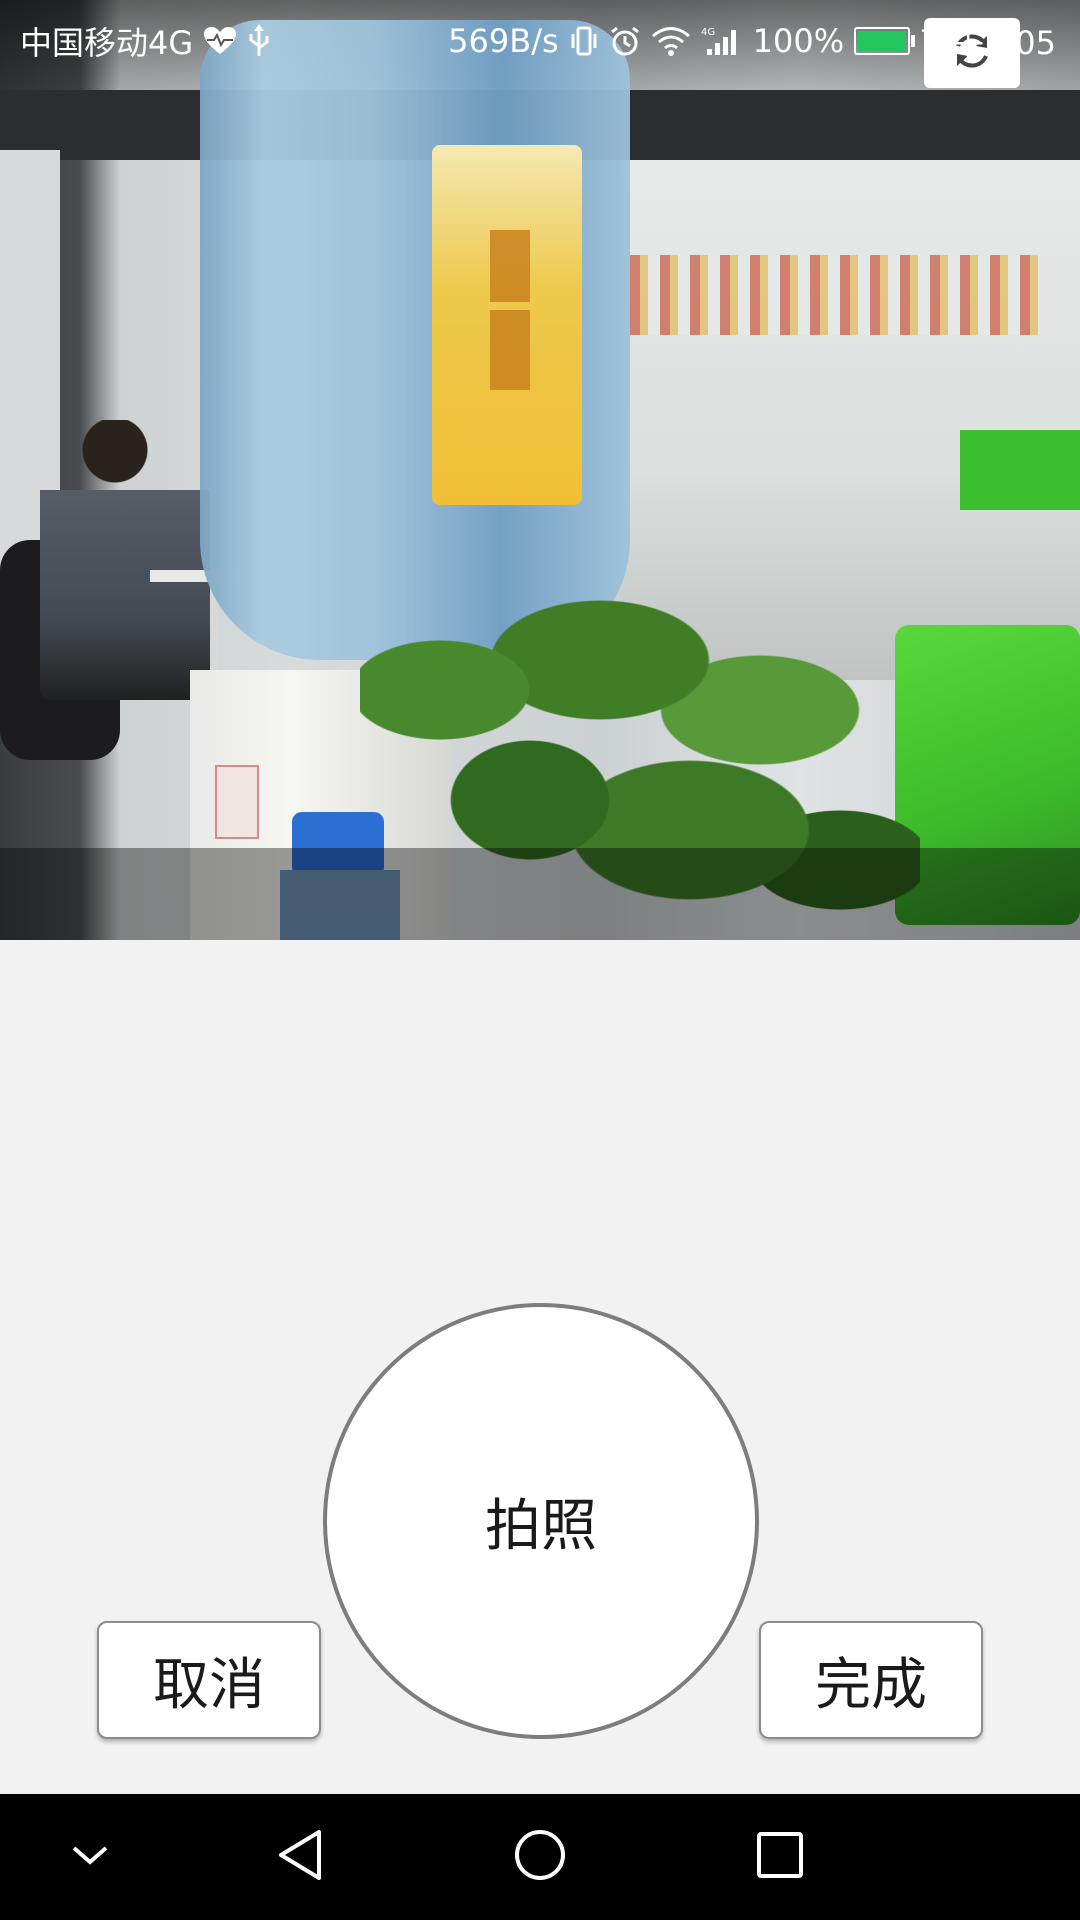 The height and width of the screenshot is (1920, 1080). What do you see at coordinates (541, 1526) in the screenshot?
I see `take-photo-label: 拍照` at bounding box center [541, 1526].